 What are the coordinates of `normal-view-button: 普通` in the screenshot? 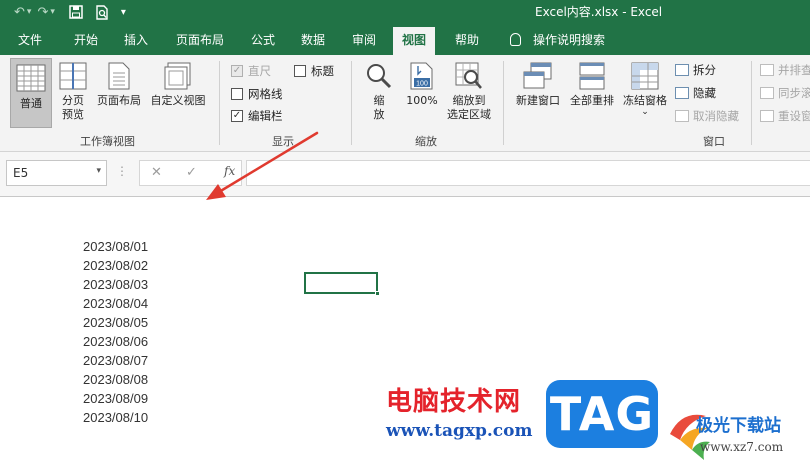 It's located at (31, 93).